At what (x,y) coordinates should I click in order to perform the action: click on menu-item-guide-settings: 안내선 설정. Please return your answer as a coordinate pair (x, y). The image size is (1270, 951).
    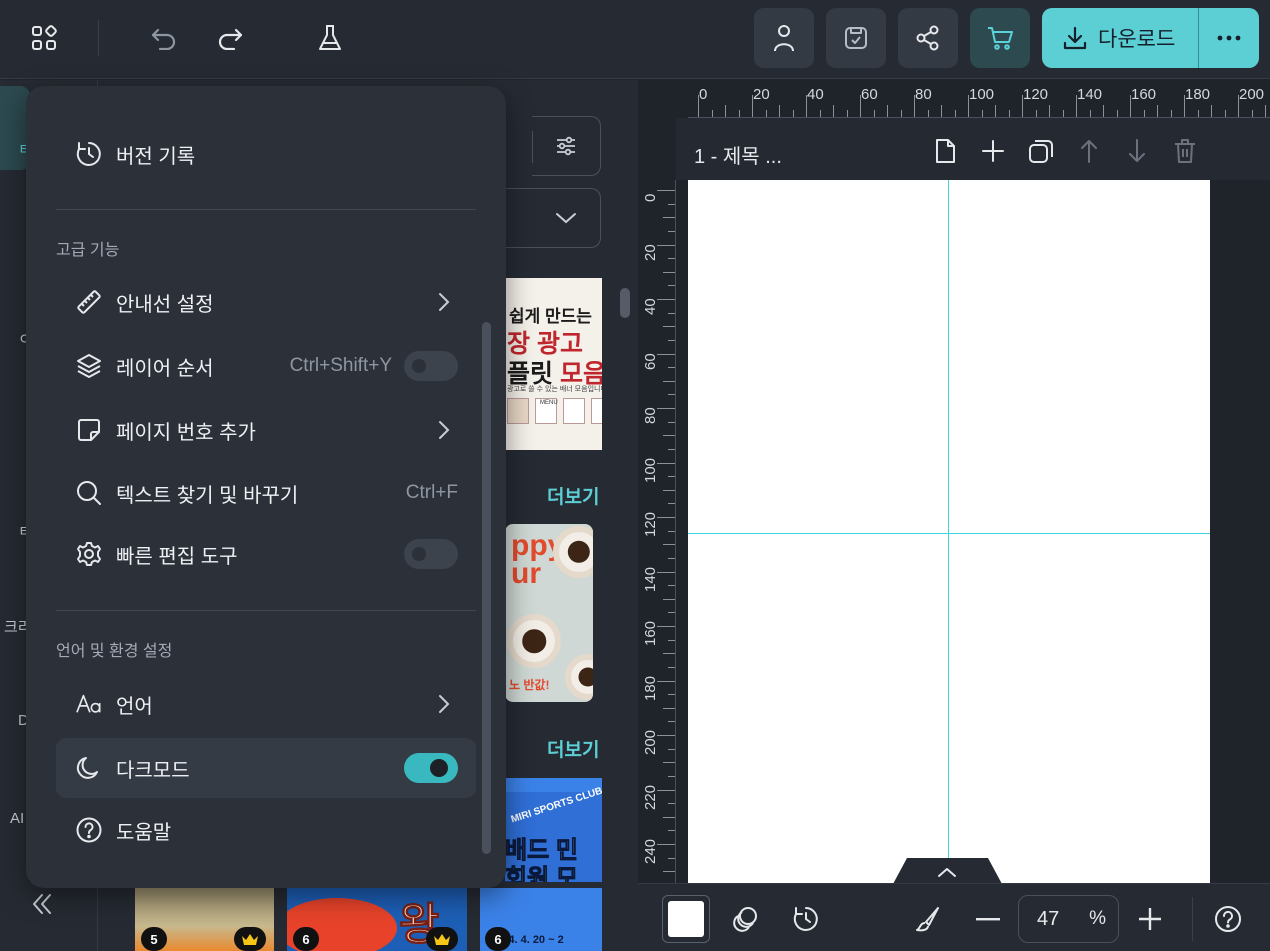
    Looking at the image, I should click on (266, 302).